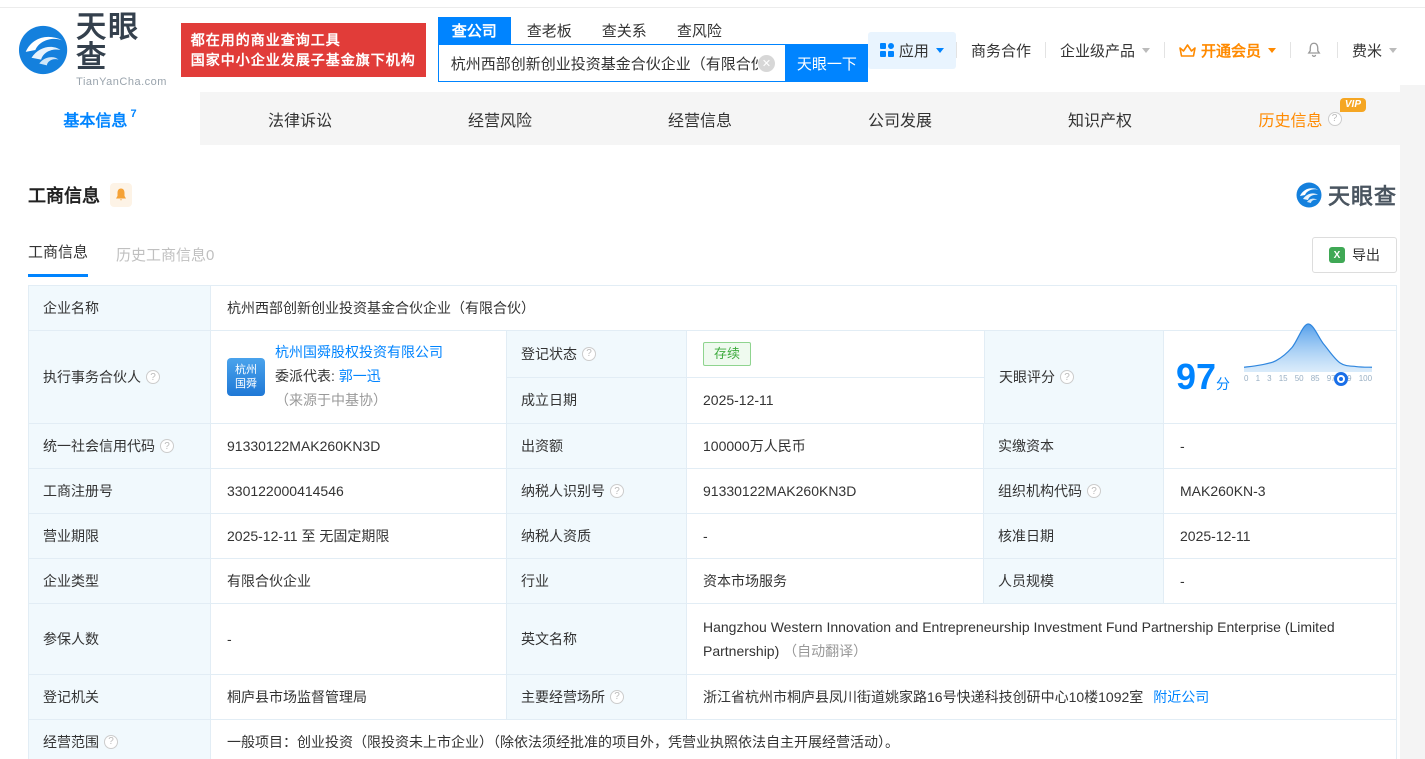  I want to click on executive-partner-value: 杭州 国舜 杭州国舜股权投资有限公司 委派代表: 郭一迅 （来源于中基协）, so click(359, 377).